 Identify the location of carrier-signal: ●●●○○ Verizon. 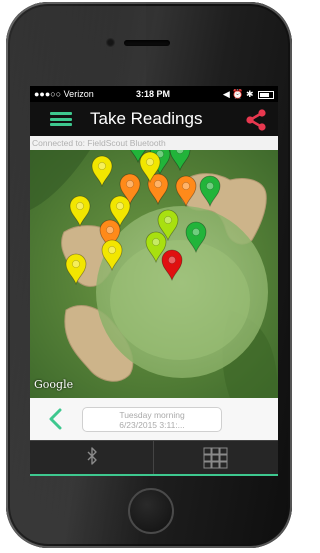
(64, 94).